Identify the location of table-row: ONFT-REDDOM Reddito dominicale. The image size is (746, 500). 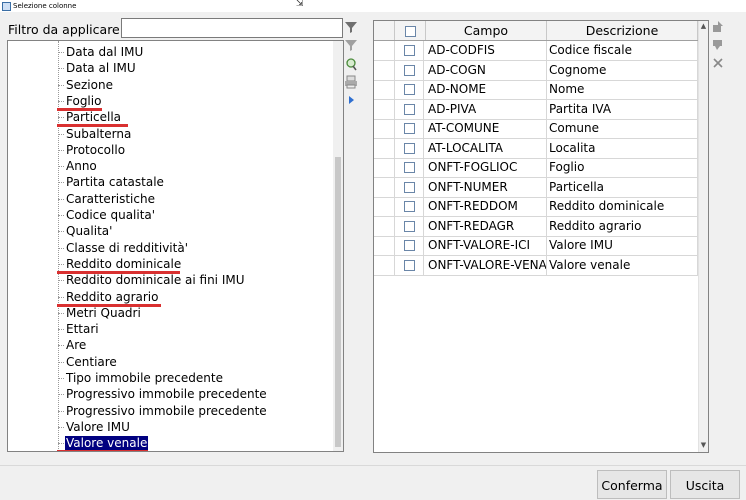
(536, 207).